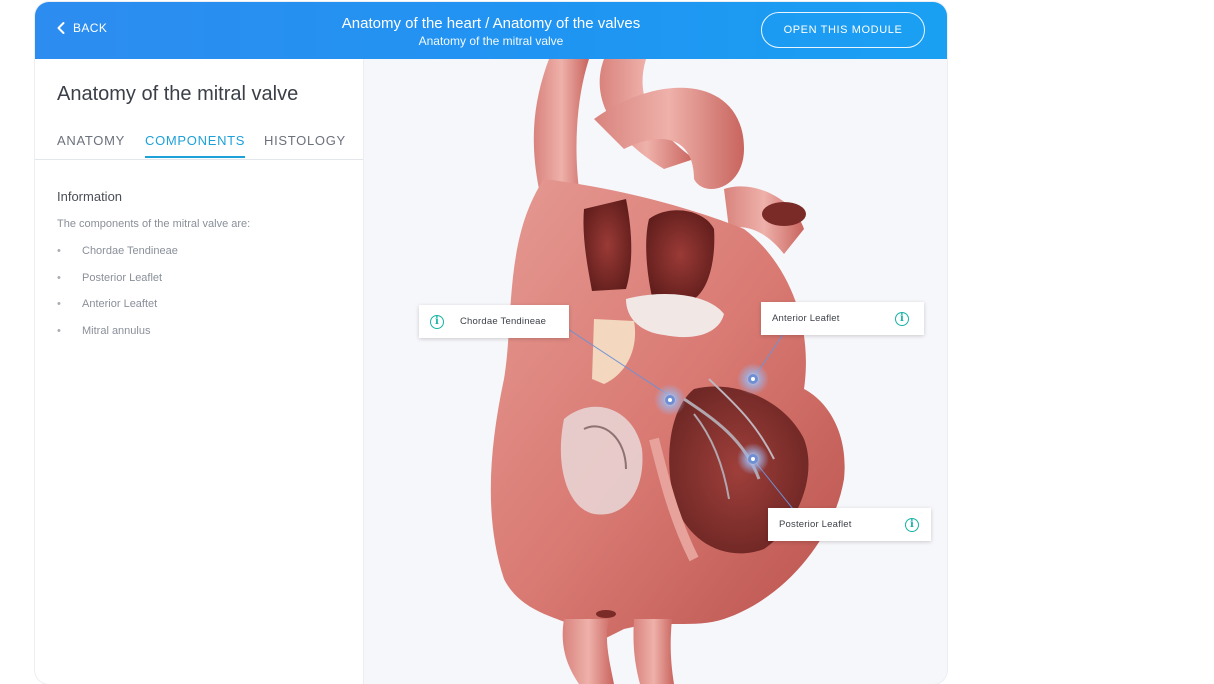 Image resolution: width=1214 pixels, height=684 pixels. What do you see at coordinates (842, 318) in the screenshot?
I see `label-anterior-leaflet: Anterior Leaflet i` at bounding box center [842, 318].